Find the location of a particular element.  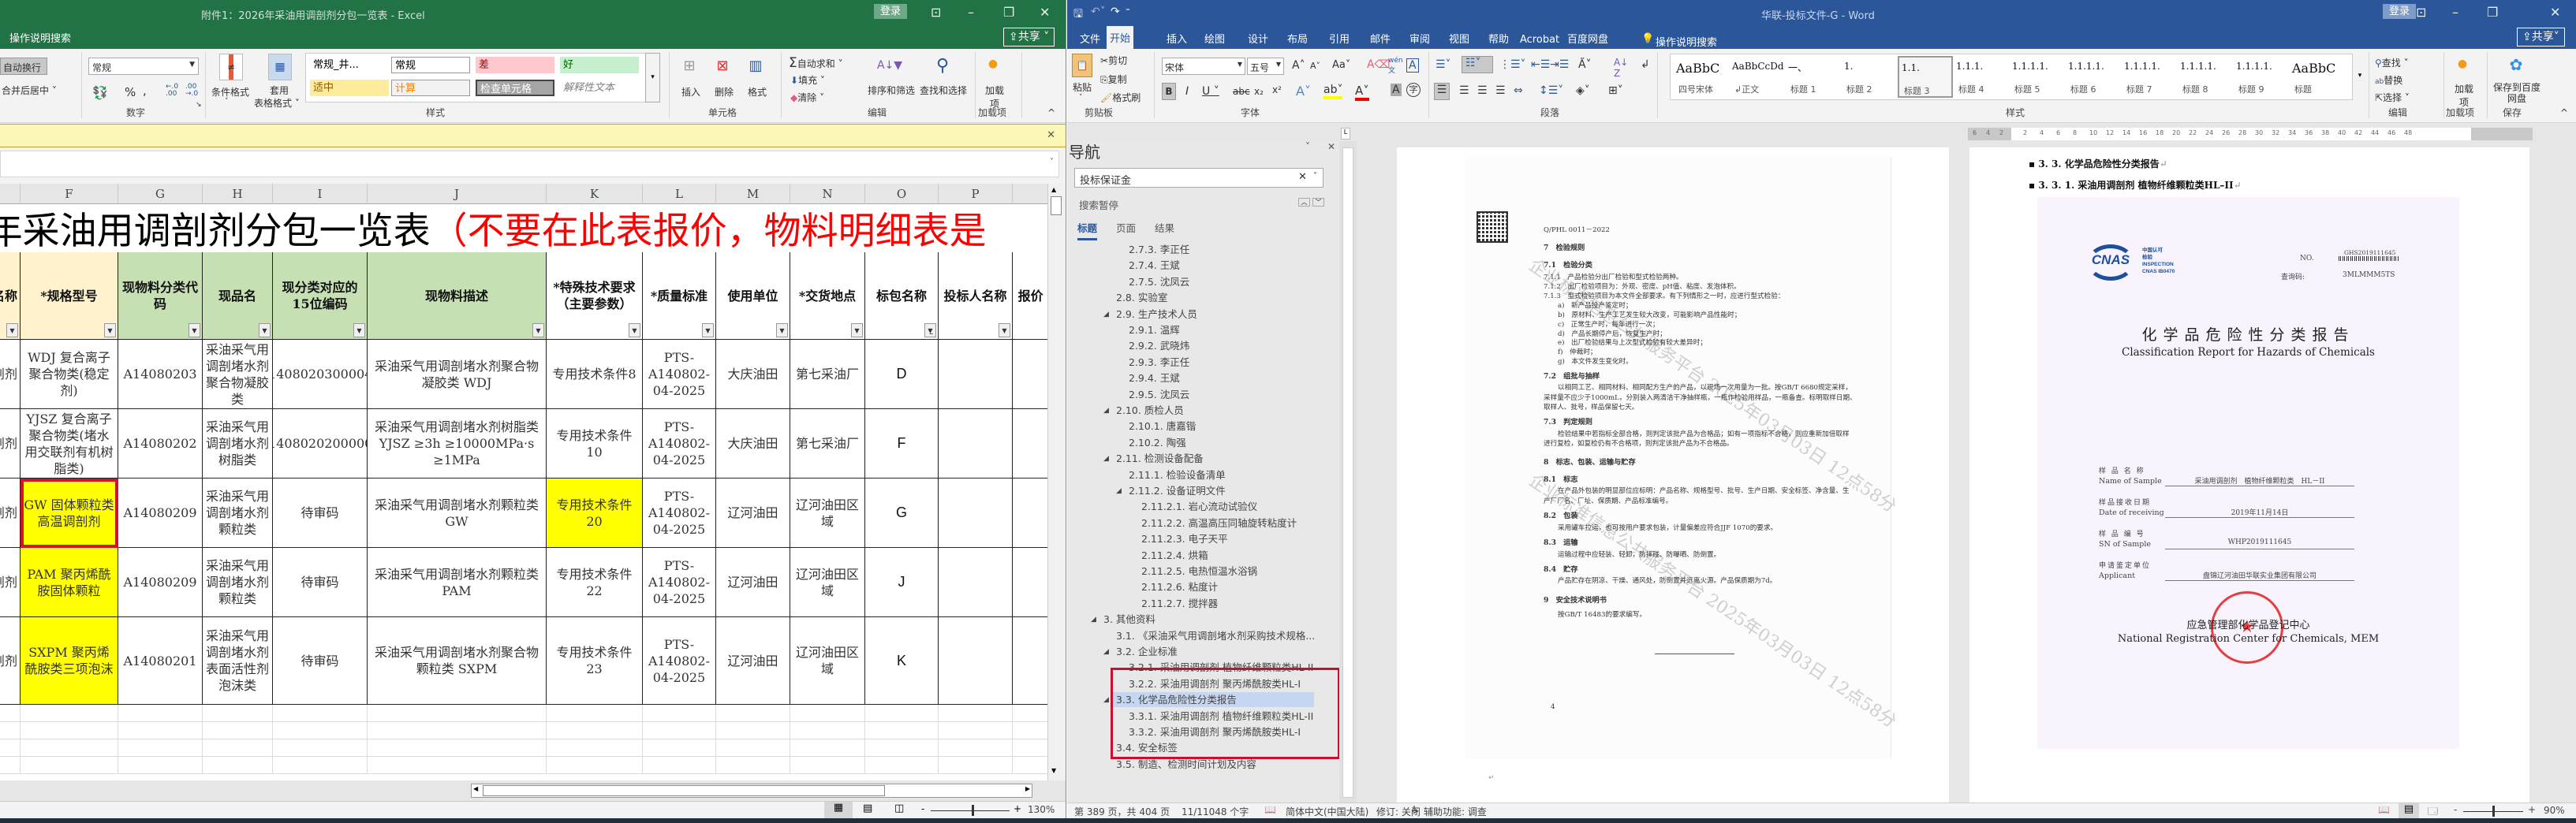

nav-heading-item: 2.11.2.6. 粘度计 is located at coordinates (1179, 586).